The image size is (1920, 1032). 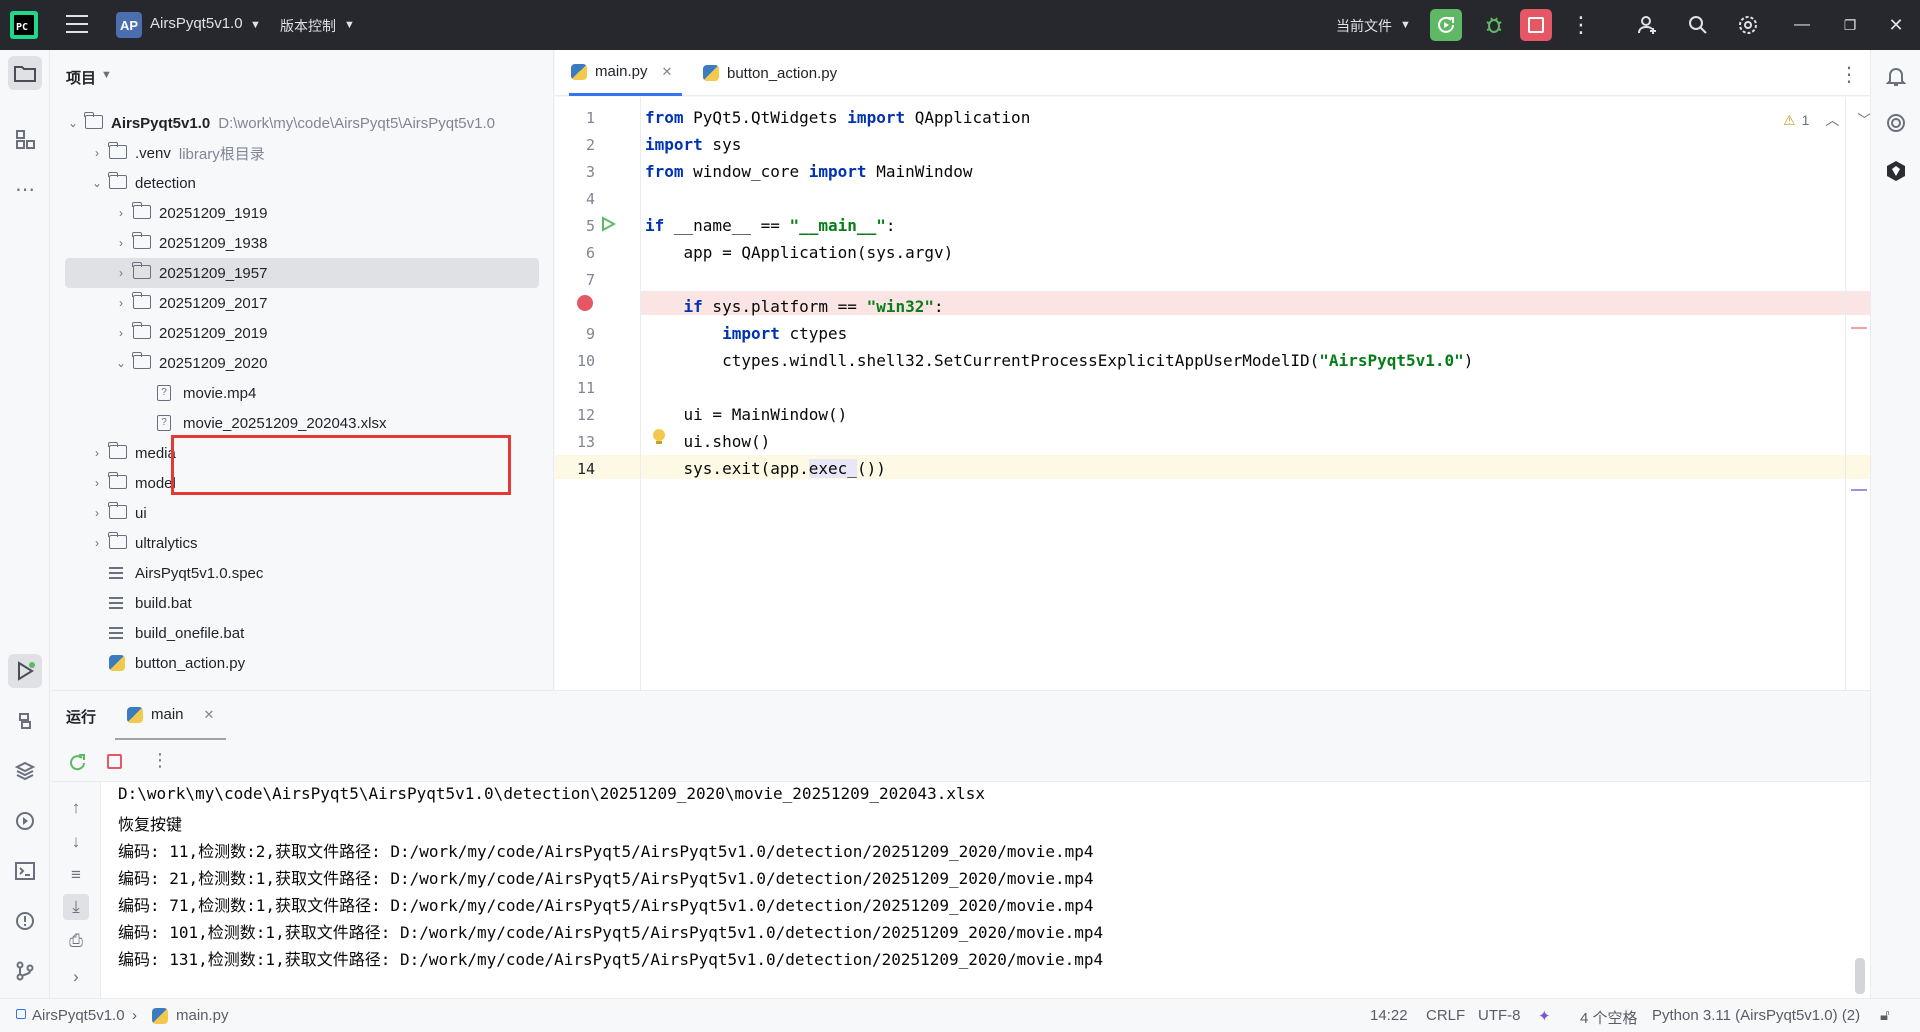 What do you see at coordinates (1859, 490) in the screenshot?
I see `usage-stripe-marker` at bounding box center [1859, 490].